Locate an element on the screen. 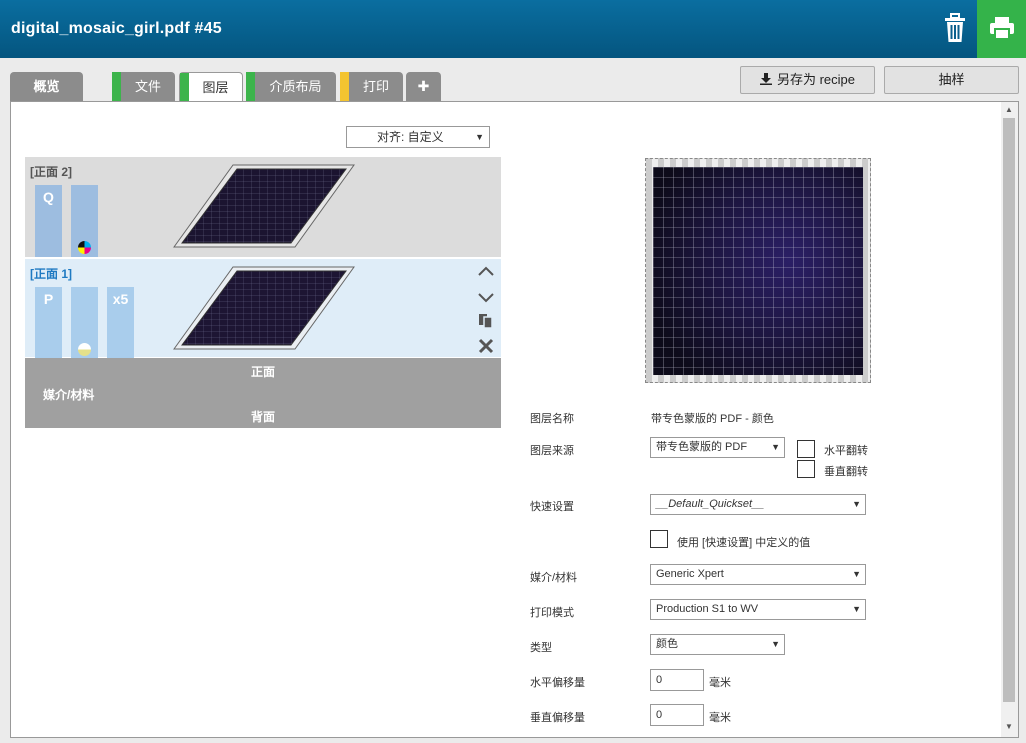 Image resolution: width=1026 pixels, height=743 pixels. add-tab-button: ✚ is located at coordinates (423, 86).